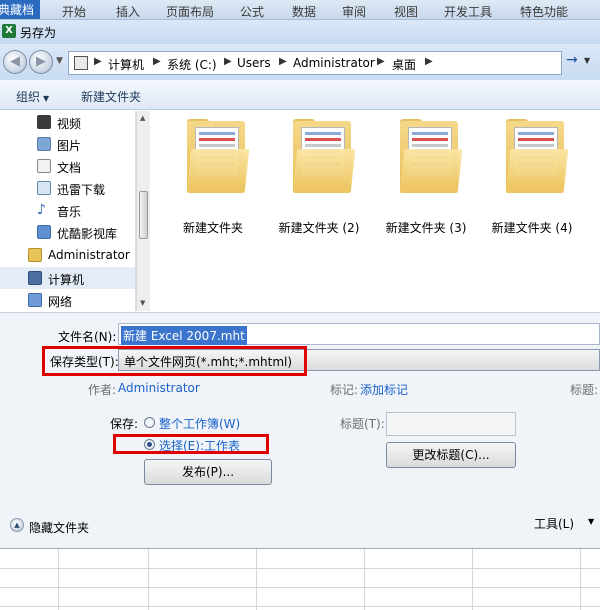 This screenshot has width=600, height=610. Describe the element at coordinates (28, 97) in the screenshot. I see `organize-label: 组织` at that location.